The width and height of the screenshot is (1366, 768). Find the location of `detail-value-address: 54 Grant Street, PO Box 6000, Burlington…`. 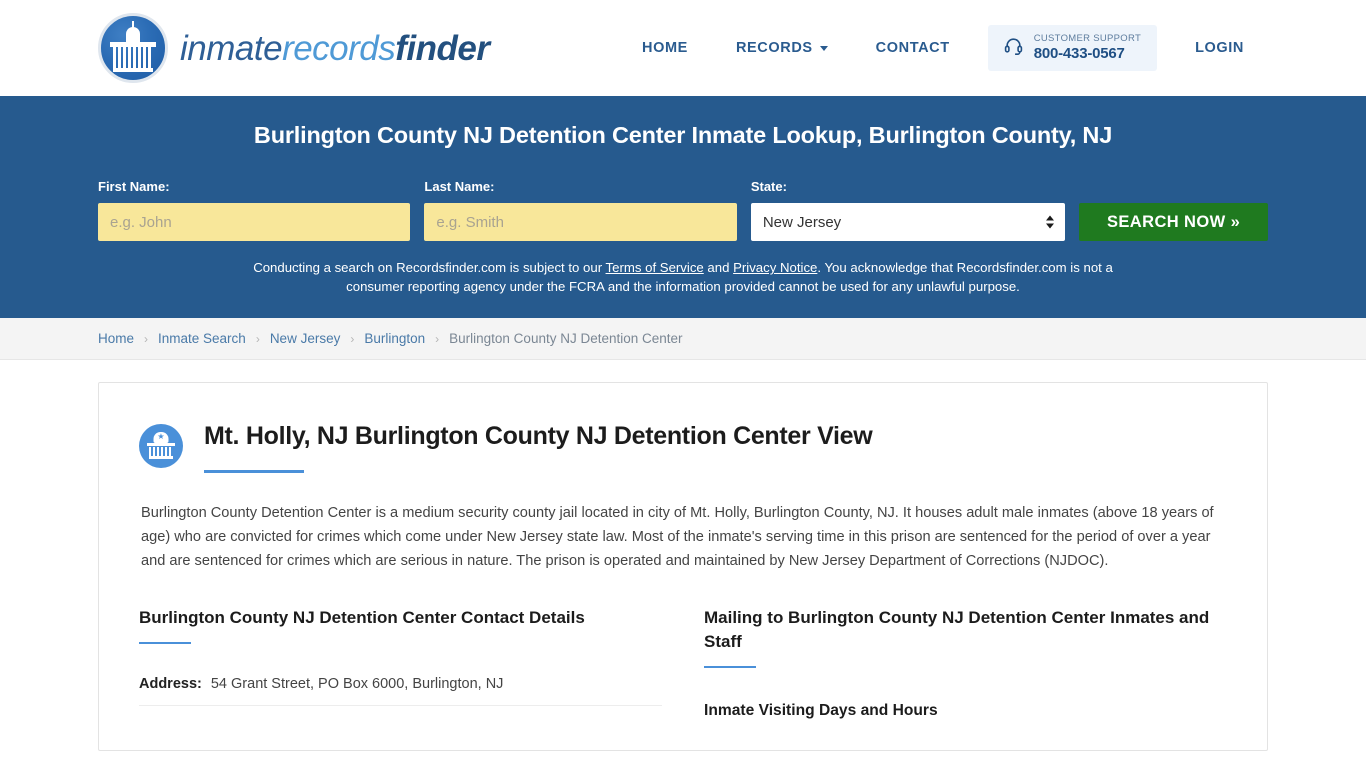

detail-value-address: 54 Grant Street, PO Box 6000, Burlington… is located at coordinates (357, 684).